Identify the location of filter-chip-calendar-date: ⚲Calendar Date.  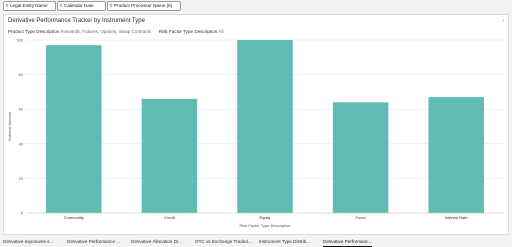
(81, 6).